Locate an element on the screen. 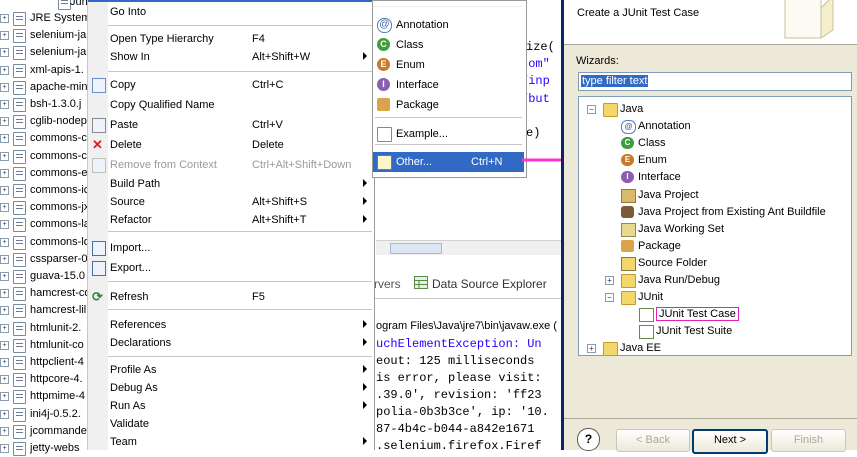 The height and width of the screenshot is (457, 857). tree-item: + bsh-1.3.0.j is located at coordinates (45, 104).